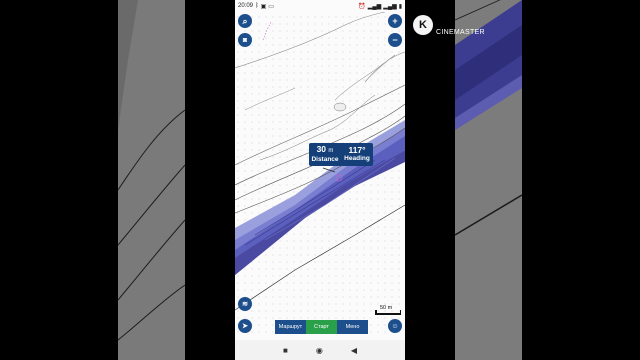  Describe the element at coordinates (246, 6) in the screenshot. I see `clock: 20:09` at that location.